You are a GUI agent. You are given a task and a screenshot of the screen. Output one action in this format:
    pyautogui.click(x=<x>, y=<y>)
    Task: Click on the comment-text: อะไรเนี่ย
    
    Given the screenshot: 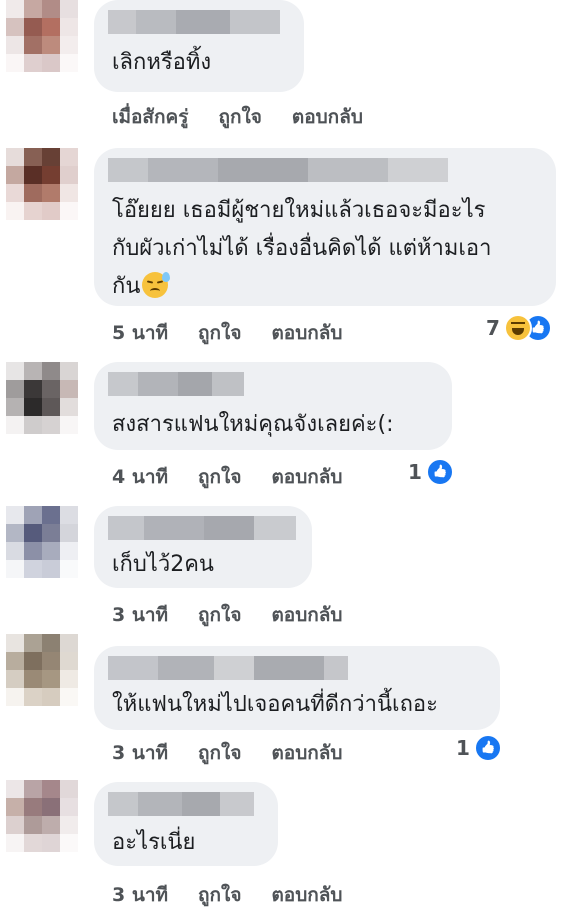 What is the action you would take?
    pyautogui.click(x=154, y=842)
    